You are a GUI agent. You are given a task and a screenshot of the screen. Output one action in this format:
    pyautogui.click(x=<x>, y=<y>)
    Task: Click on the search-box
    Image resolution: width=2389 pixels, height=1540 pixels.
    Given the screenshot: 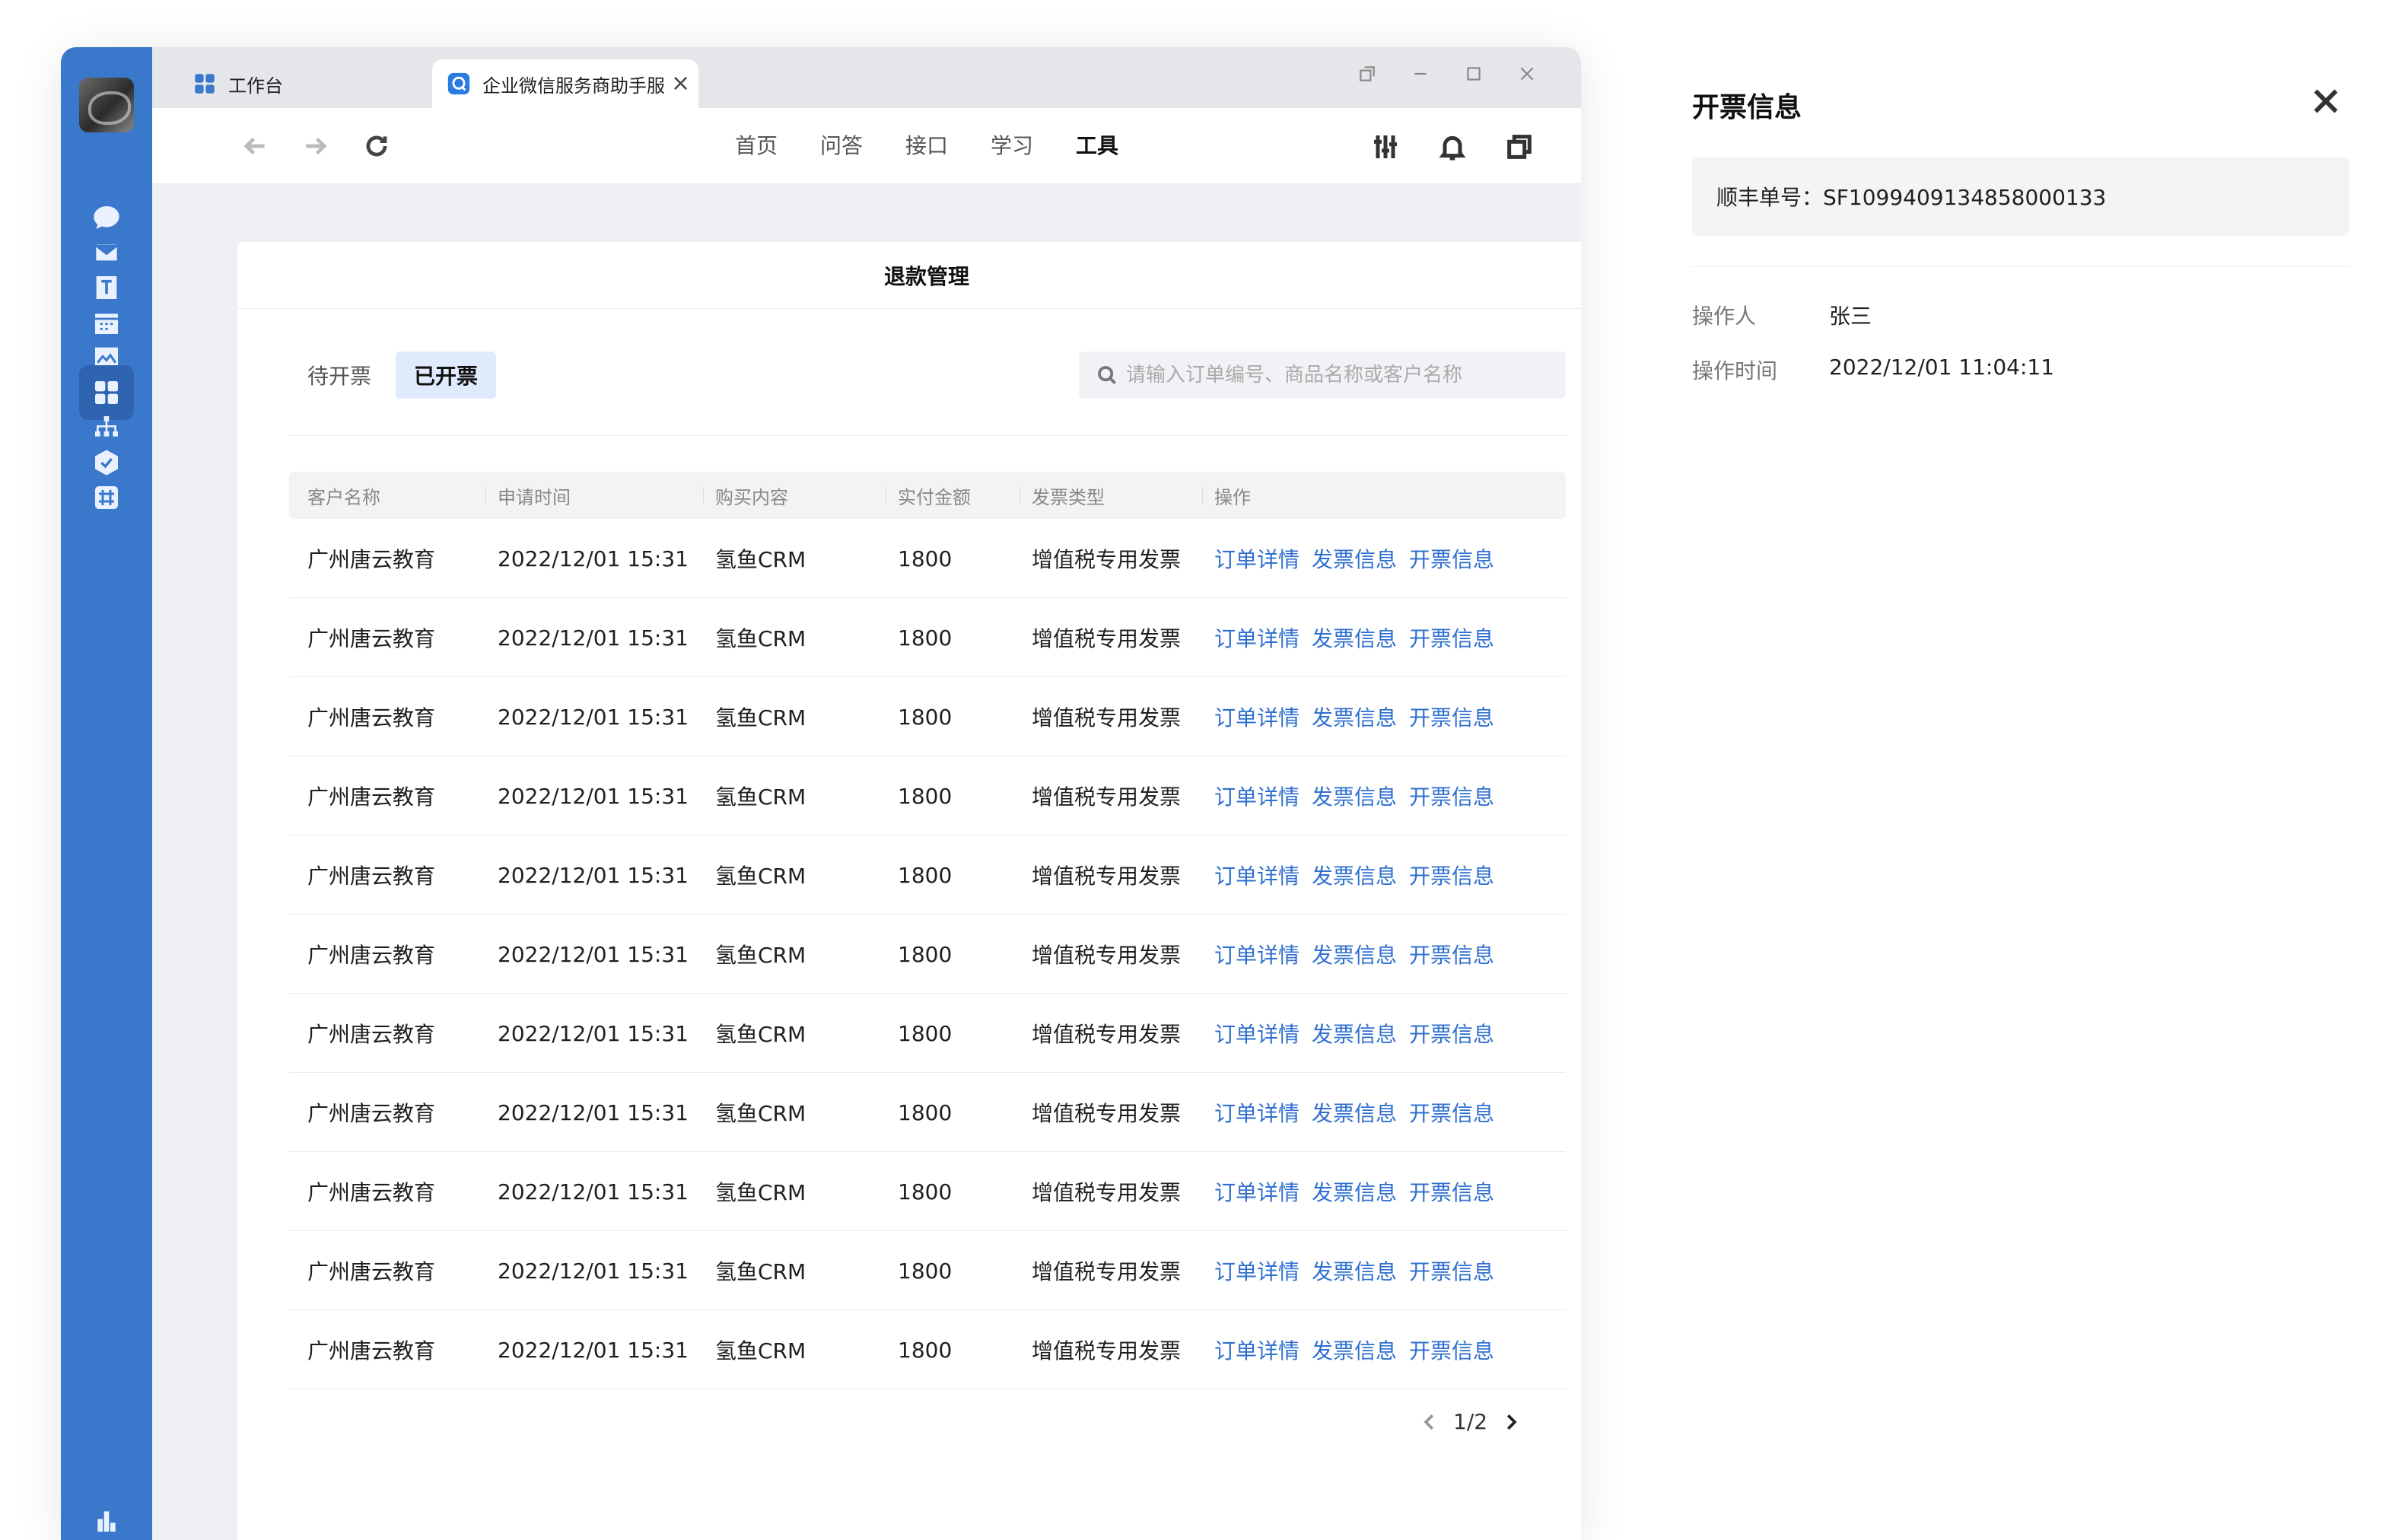 What is the action you would take?
    pyautogui.click(x=1322, y=376)
    